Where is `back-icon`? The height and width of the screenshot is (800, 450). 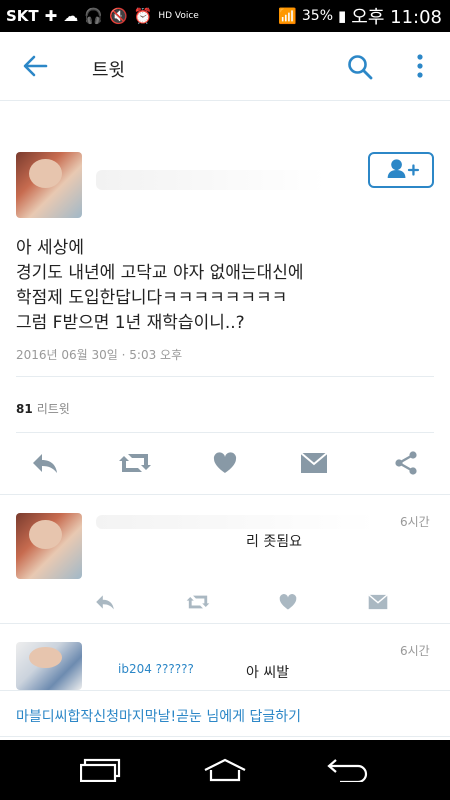 back-icon is located at coordinates (348, 770).